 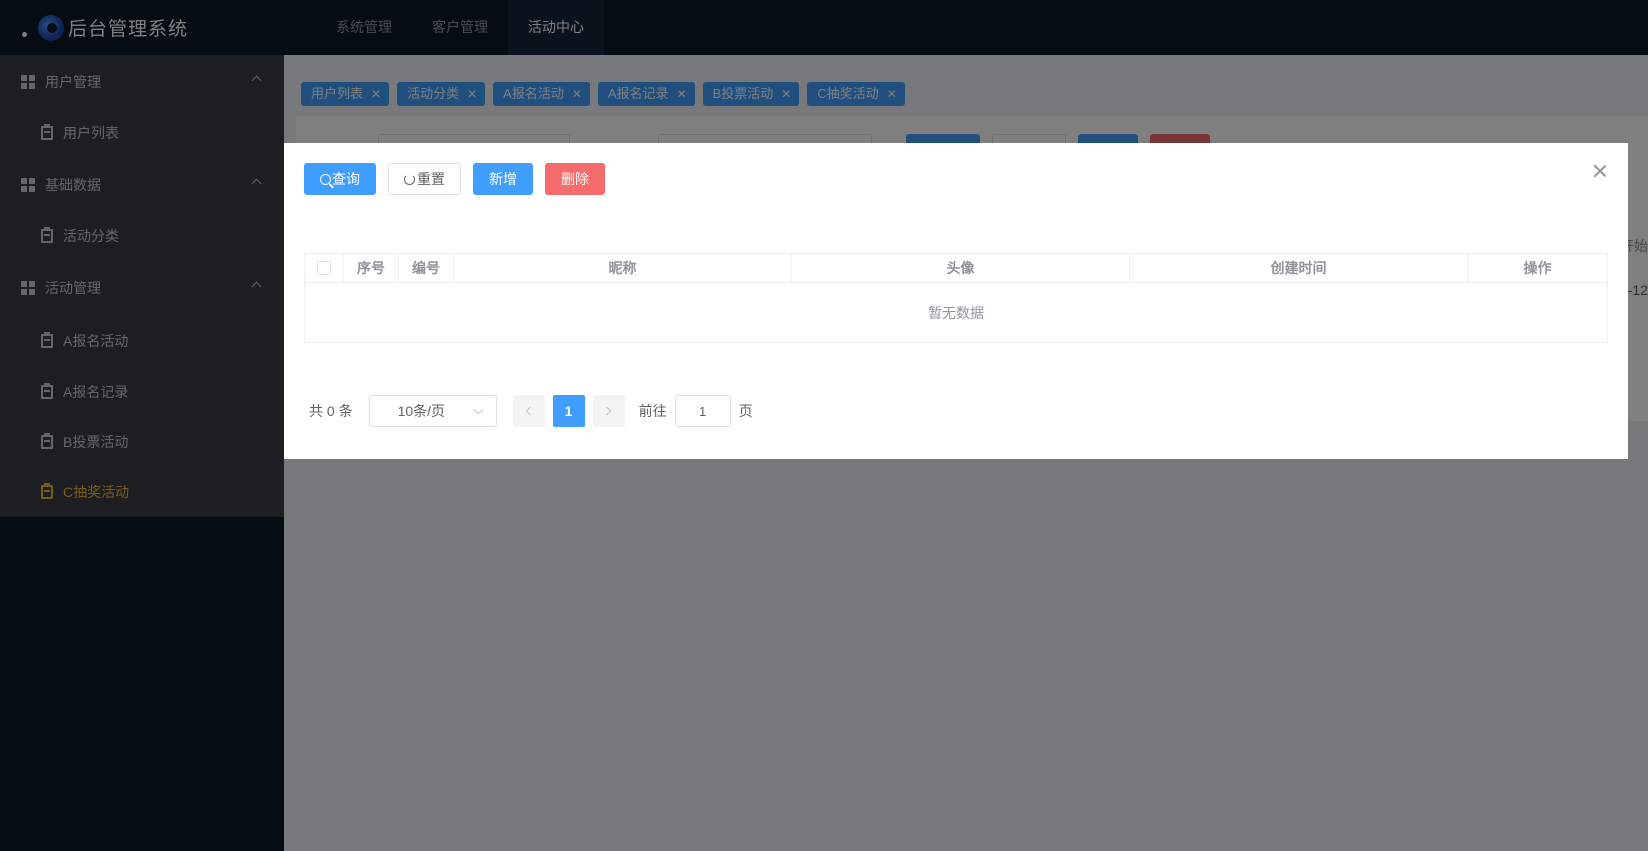 I want to click on query-button: 查询, so click(x=340, y=179).